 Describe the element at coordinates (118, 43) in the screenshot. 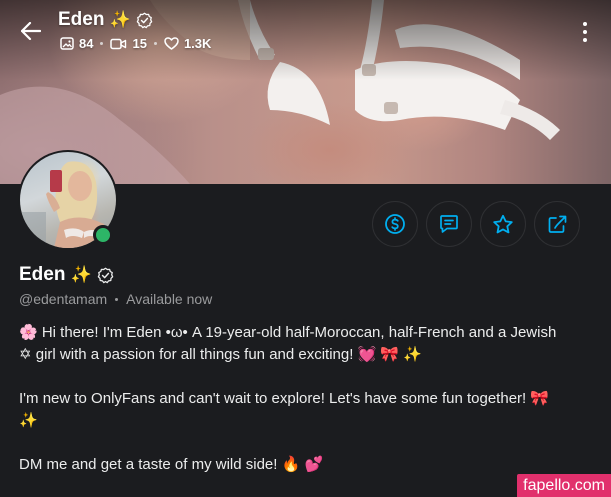

I see `video-icon` at that location.